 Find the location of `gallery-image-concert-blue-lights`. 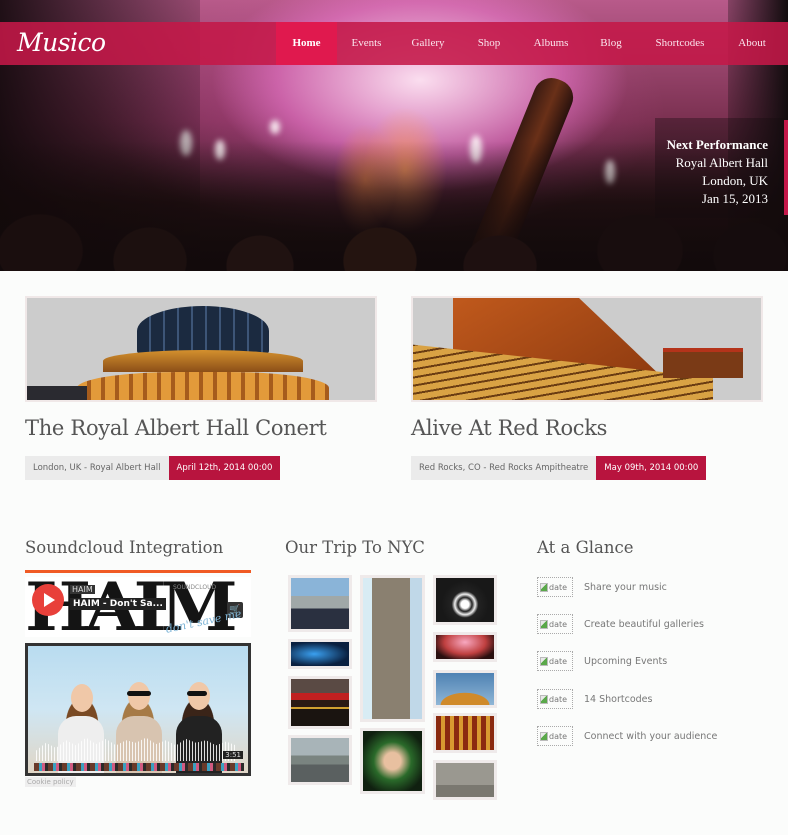

gallery-image-concert-blue-lights is located at coordinates (320, 654).